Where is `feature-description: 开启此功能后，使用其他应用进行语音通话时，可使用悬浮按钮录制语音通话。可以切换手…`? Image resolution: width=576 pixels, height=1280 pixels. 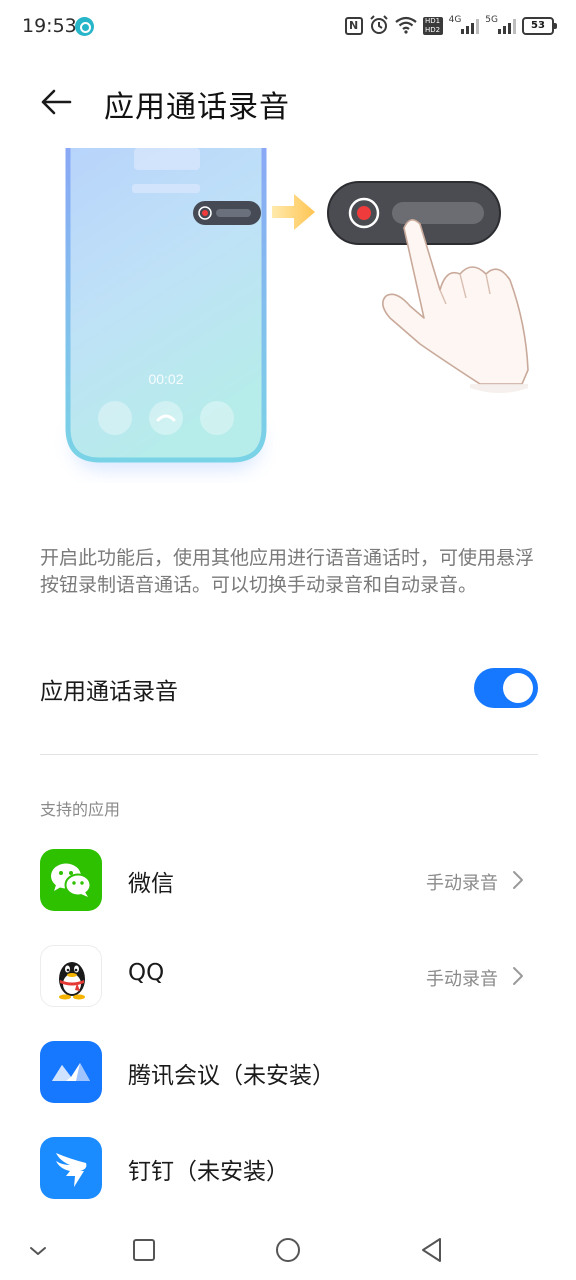 feature-description: 开启此功能后，使用其他应用进行语音通话时，可使用悬浮按钮录制语音通话。可以切换手… is located at coordinates (287, 571).